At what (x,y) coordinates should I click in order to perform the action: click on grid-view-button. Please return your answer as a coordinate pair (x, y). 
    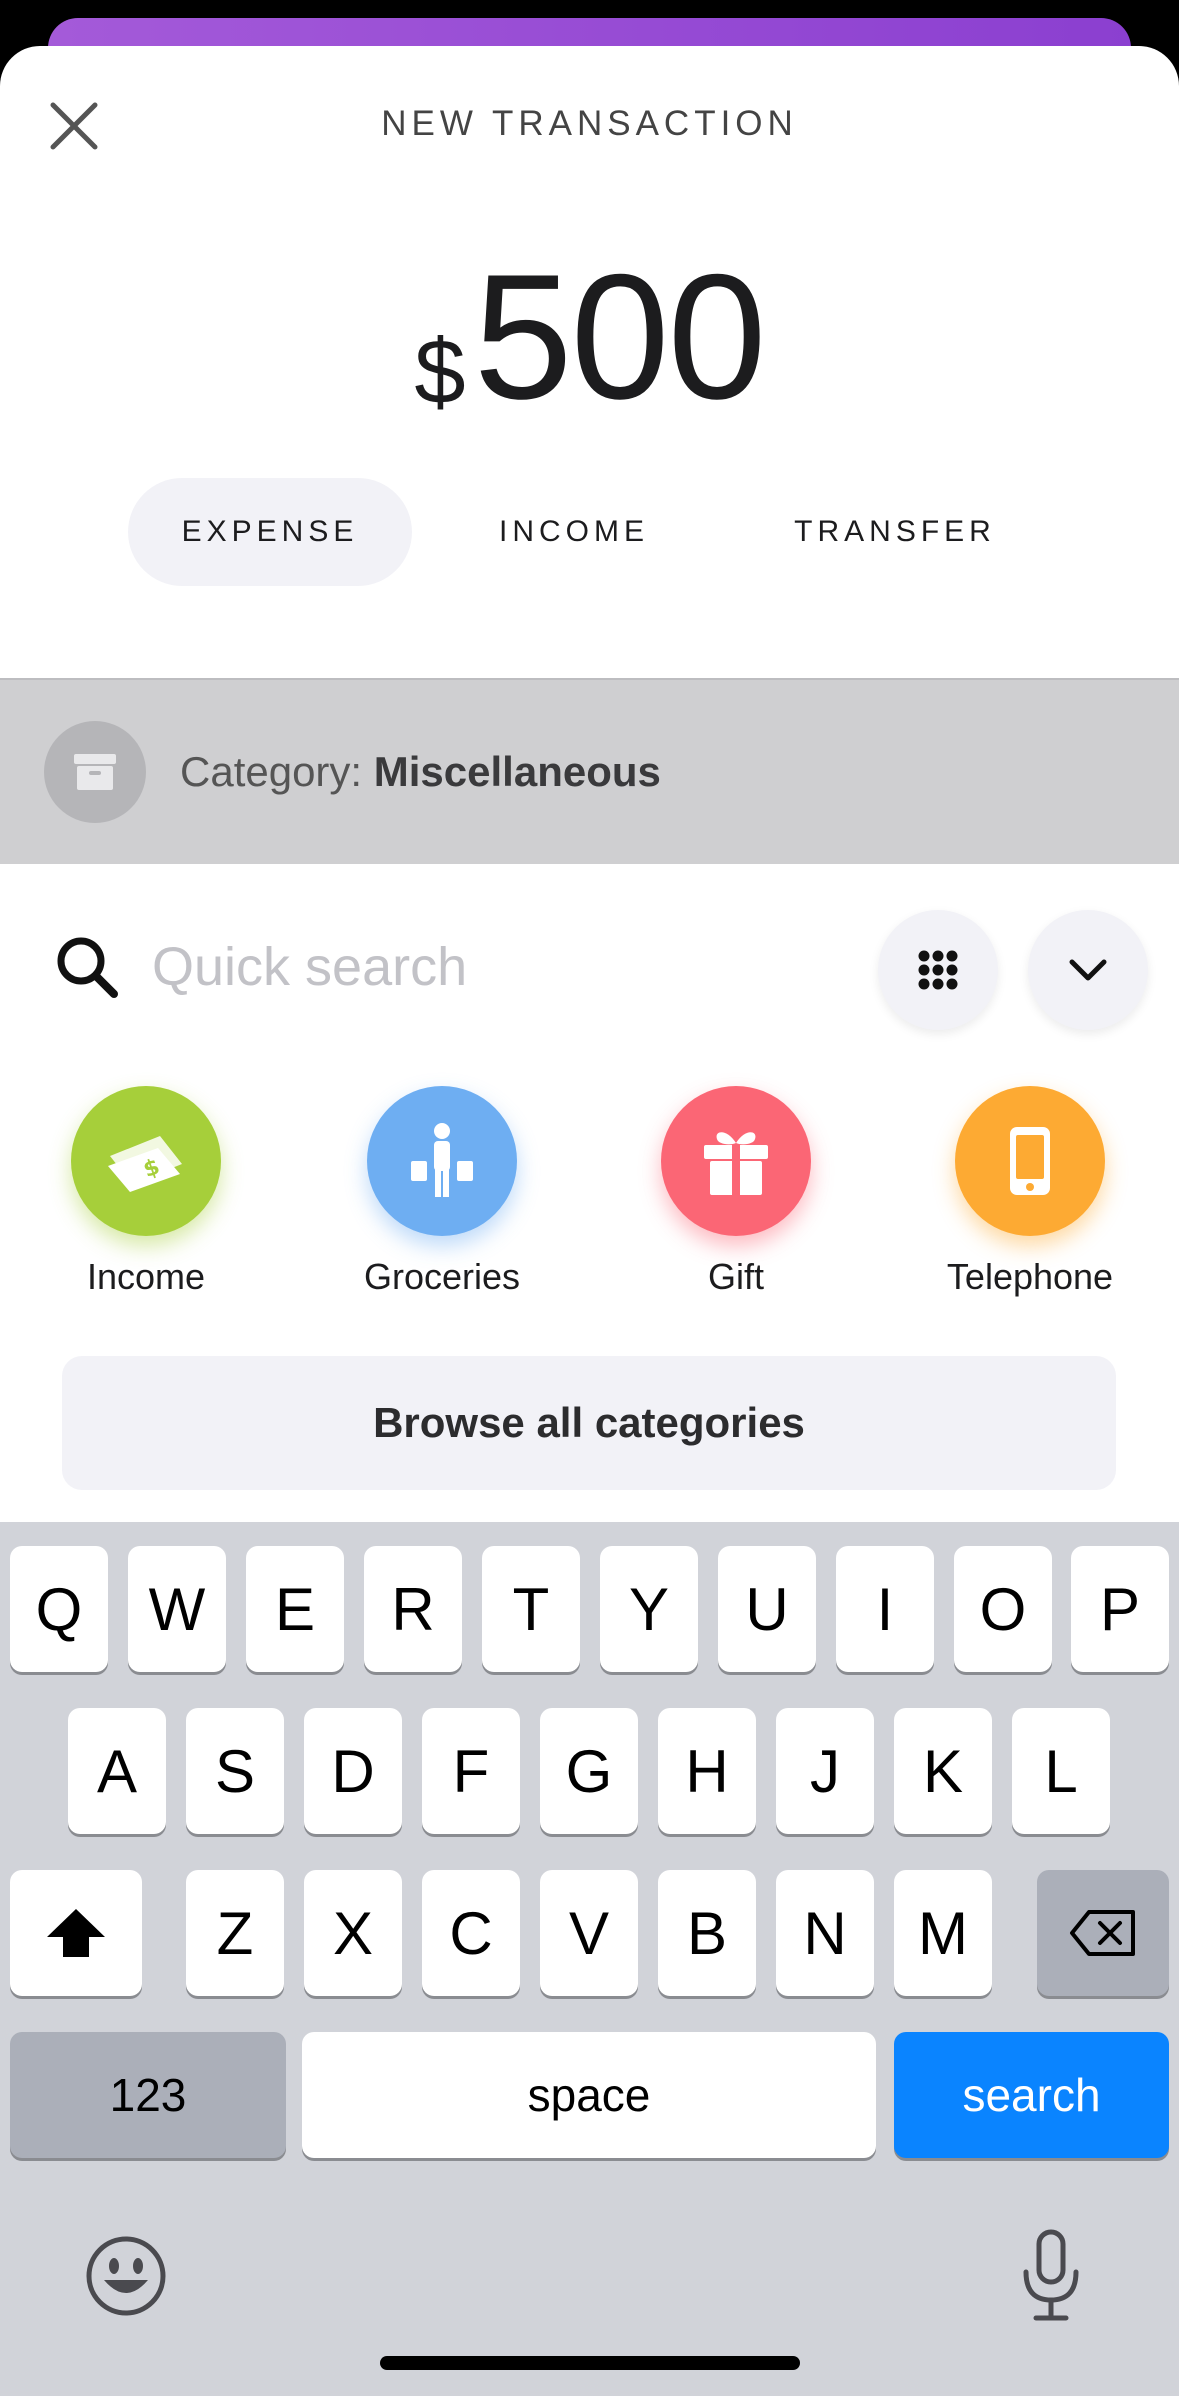
    Looking at the image, I should click on (938, 970).